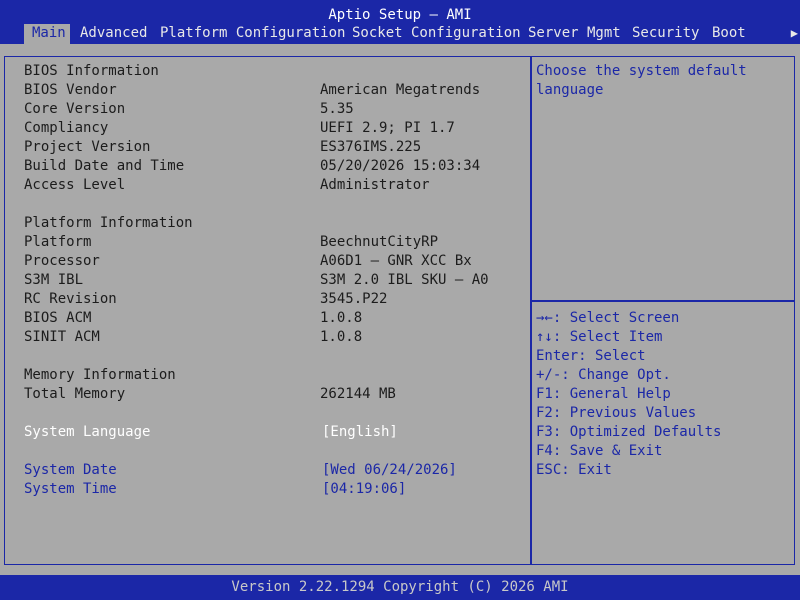 Image resolution: width=800 pixels, height=600 pixels. What do you see at coordinates (341, 337) in the screenshot?
I see `sinit-acm-value: 1.0.8` at bounding box center [341, 337].